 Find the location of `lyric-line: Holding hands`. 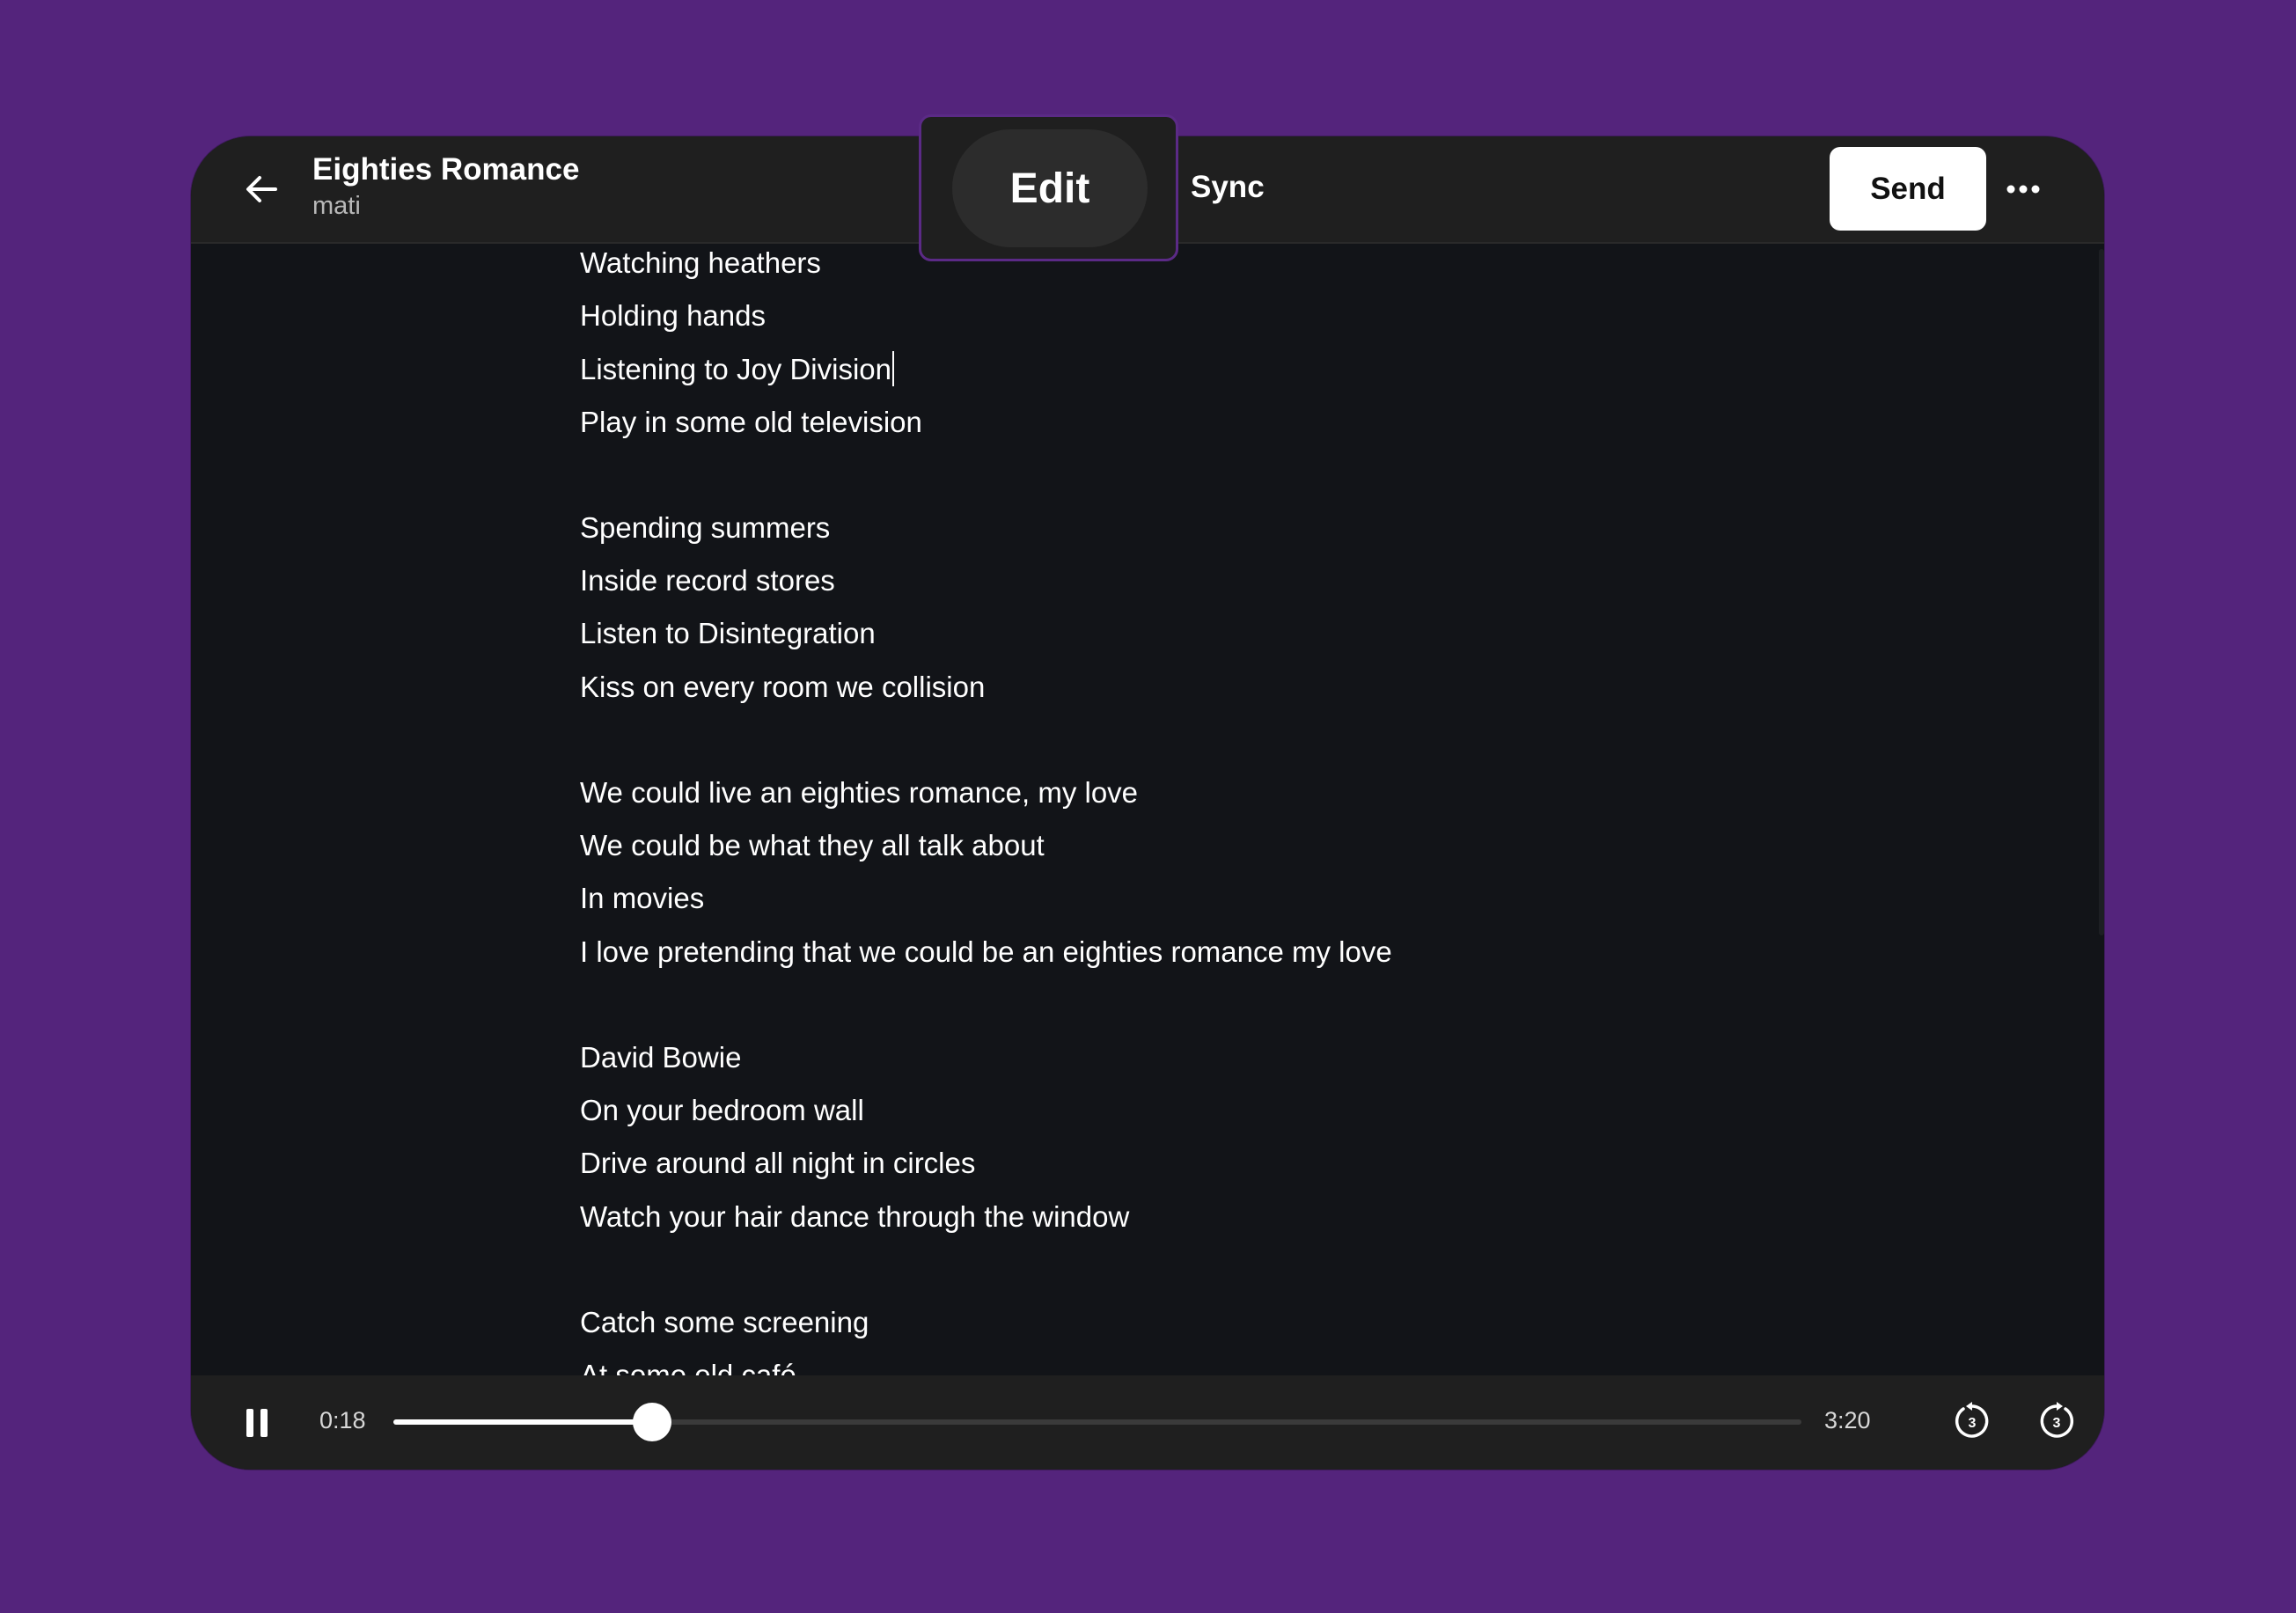

lyric-line: Holding hands is located at coordinates (673, 316).